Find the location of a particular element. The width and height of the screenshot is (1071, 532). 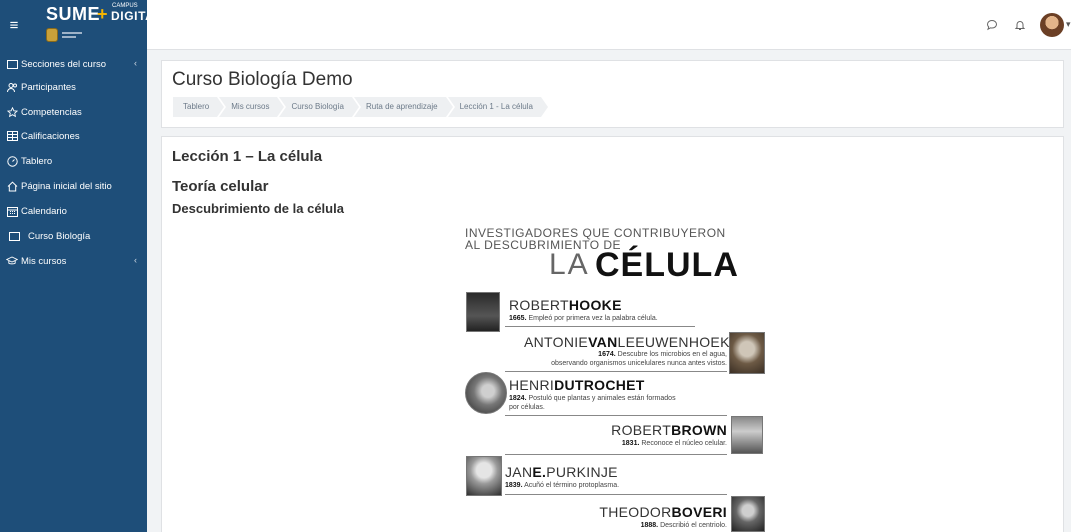

researcher-name: THEODORBOVERI is located at coordinates (663, 512).